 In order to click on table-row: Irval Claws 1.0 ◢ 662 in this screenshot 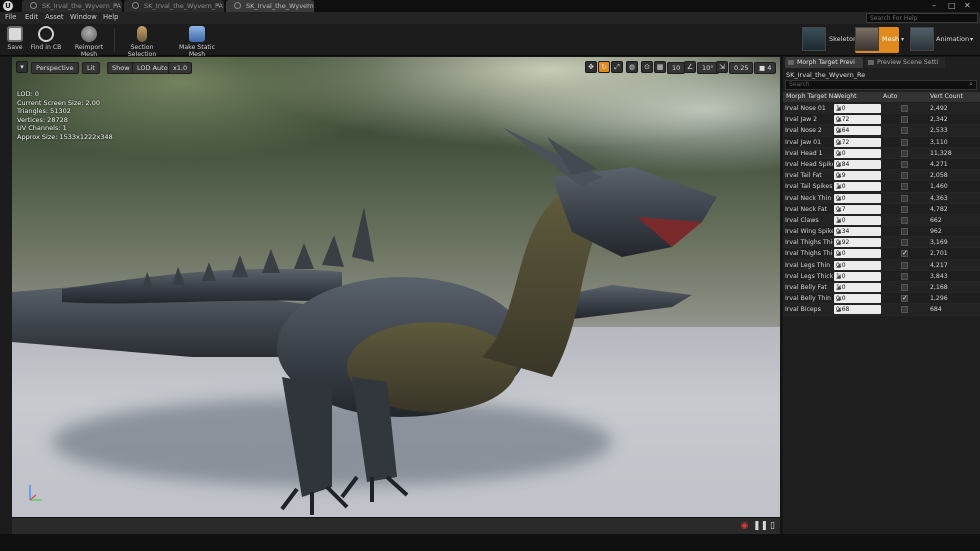, I will do `click(881, 220)`.